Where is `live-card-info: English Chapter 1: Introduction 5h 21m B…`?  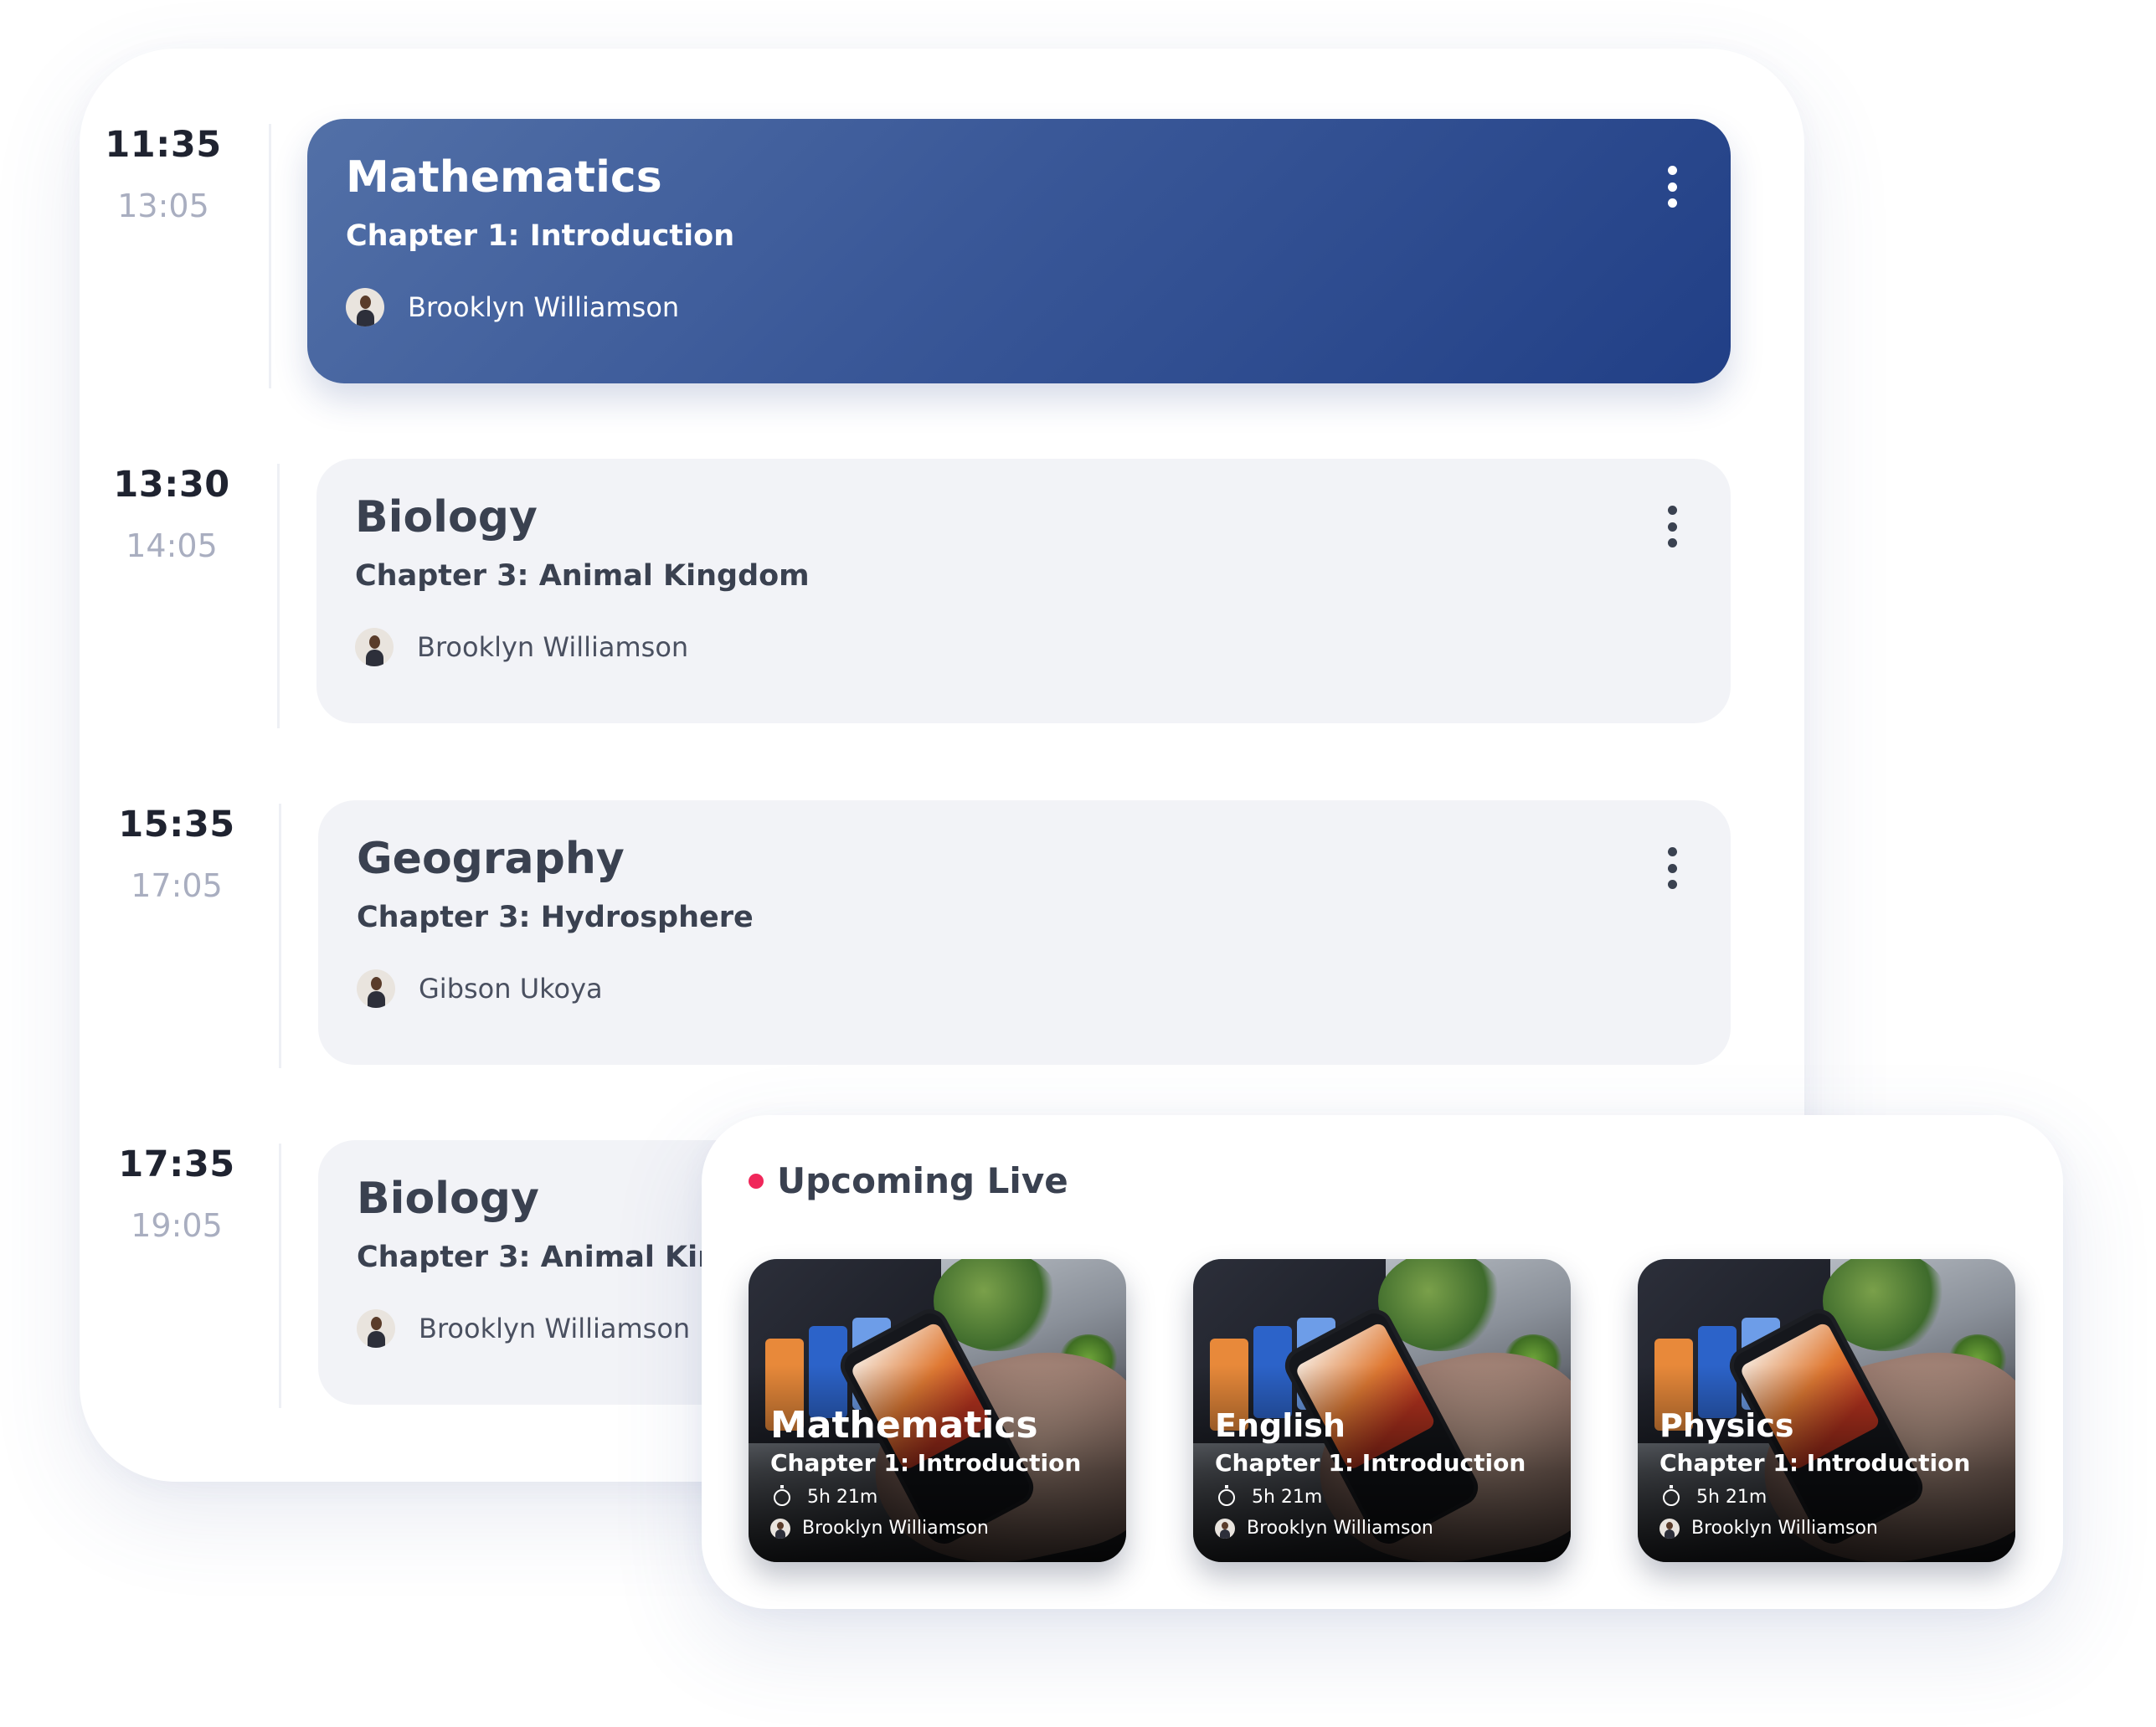
live-card-info: English Chapter 1: Introduction 5h 21m B… is located at coordinates (1384, 1473).